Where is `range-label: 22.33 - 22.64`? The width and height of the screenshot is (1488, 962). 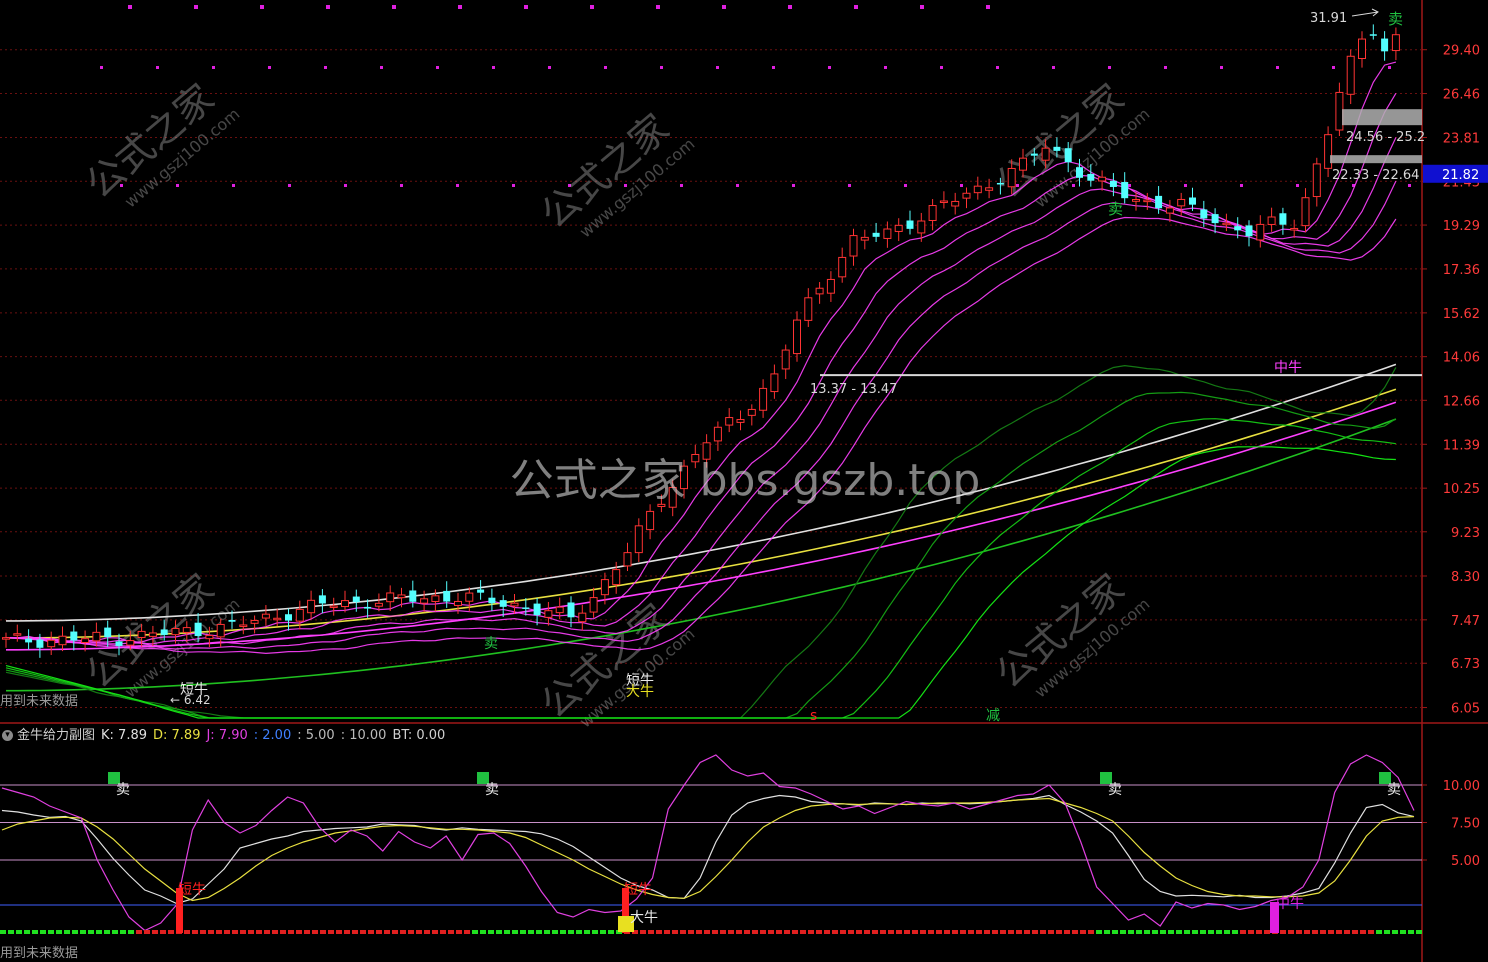 range-label: 22.33 - 22.64 is located at coordinates (1375, 175).